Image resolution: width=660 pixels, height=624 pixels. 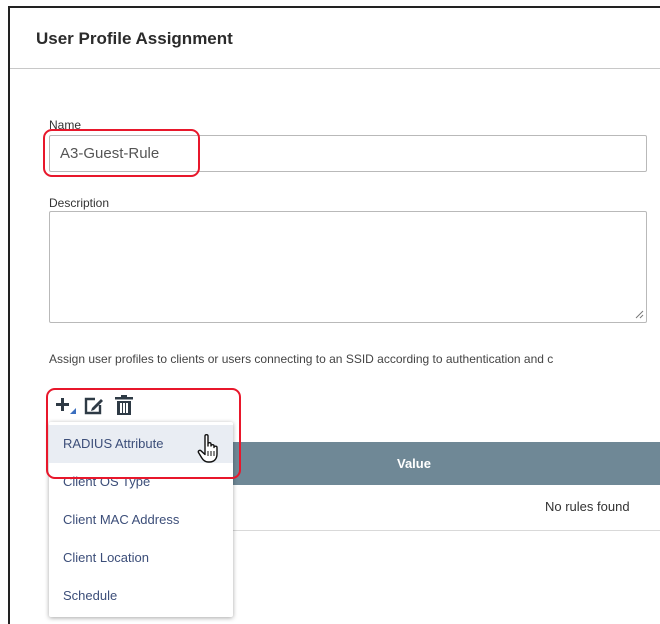 I want to click on panel-header: User Profile Assignment, so click(x=335, y=38).